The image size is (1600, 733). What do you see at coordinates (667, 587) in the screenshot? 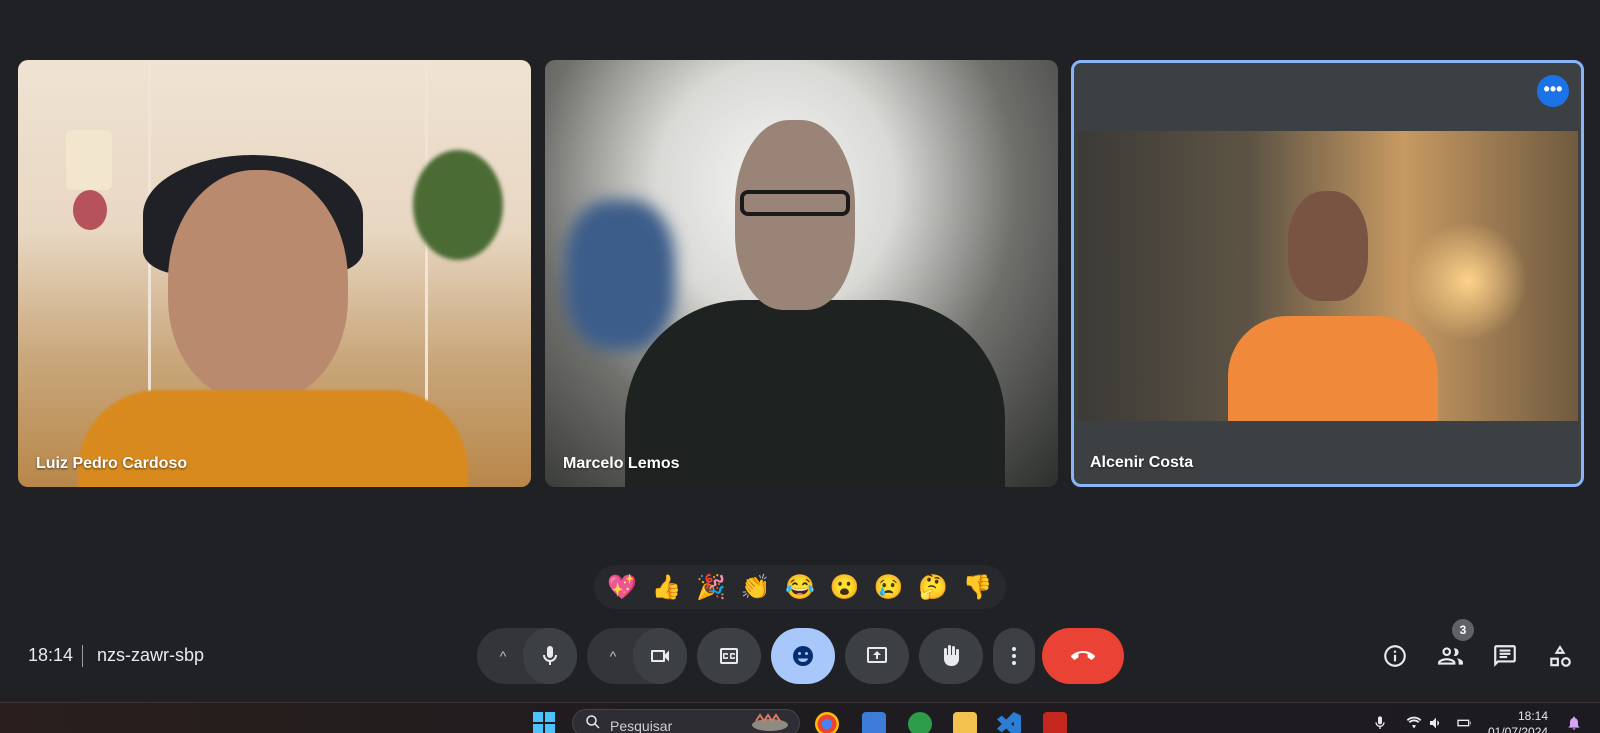
I see `reaction-thumbs-up: 👍` at bounding box center [667, 587].